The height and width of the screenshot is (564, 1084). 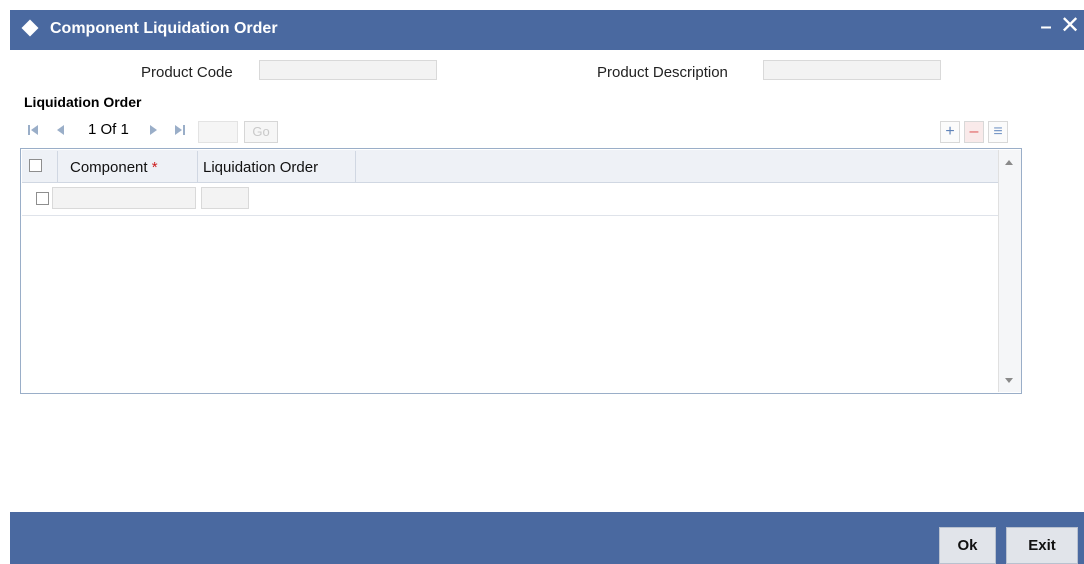 What do you see at coordinates (950, 132) in the screenshot?
I see `add-row-icon: +` at bounding box center [950, 132].